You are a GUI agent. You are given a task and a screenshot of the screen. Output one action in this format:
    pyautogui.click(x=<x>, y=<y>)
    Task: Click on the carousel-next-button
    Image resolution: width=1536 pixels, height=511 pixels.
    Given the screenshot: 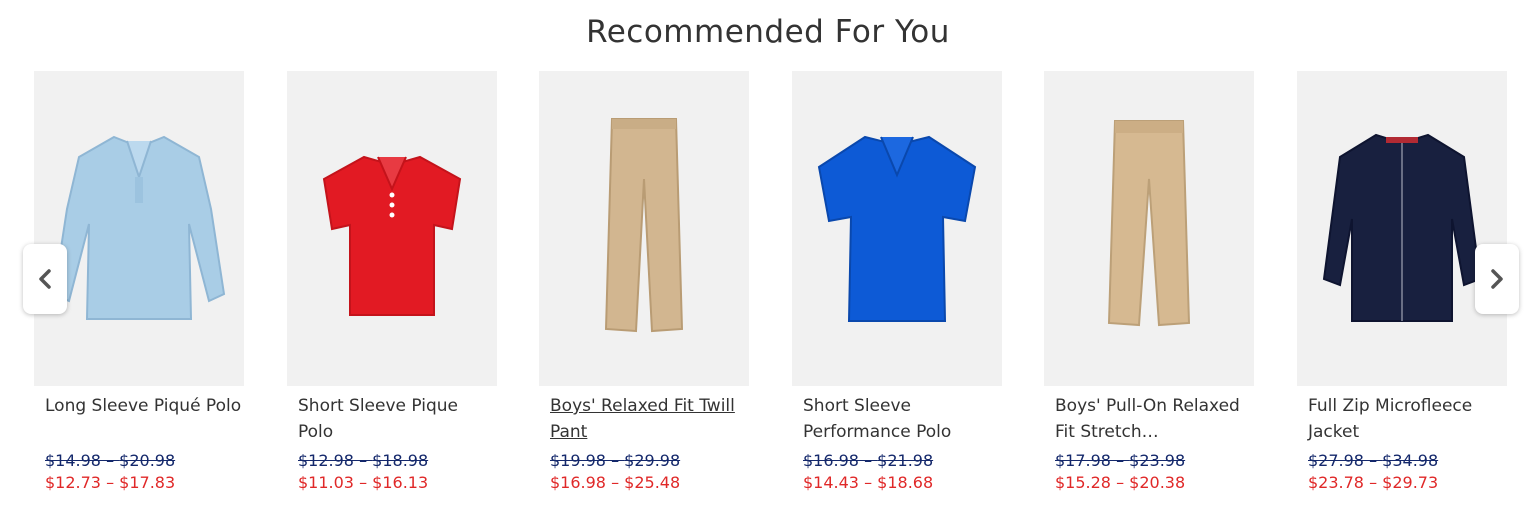 What is the action you would take?
    pyautogui.click(x=1497, y=279)
    